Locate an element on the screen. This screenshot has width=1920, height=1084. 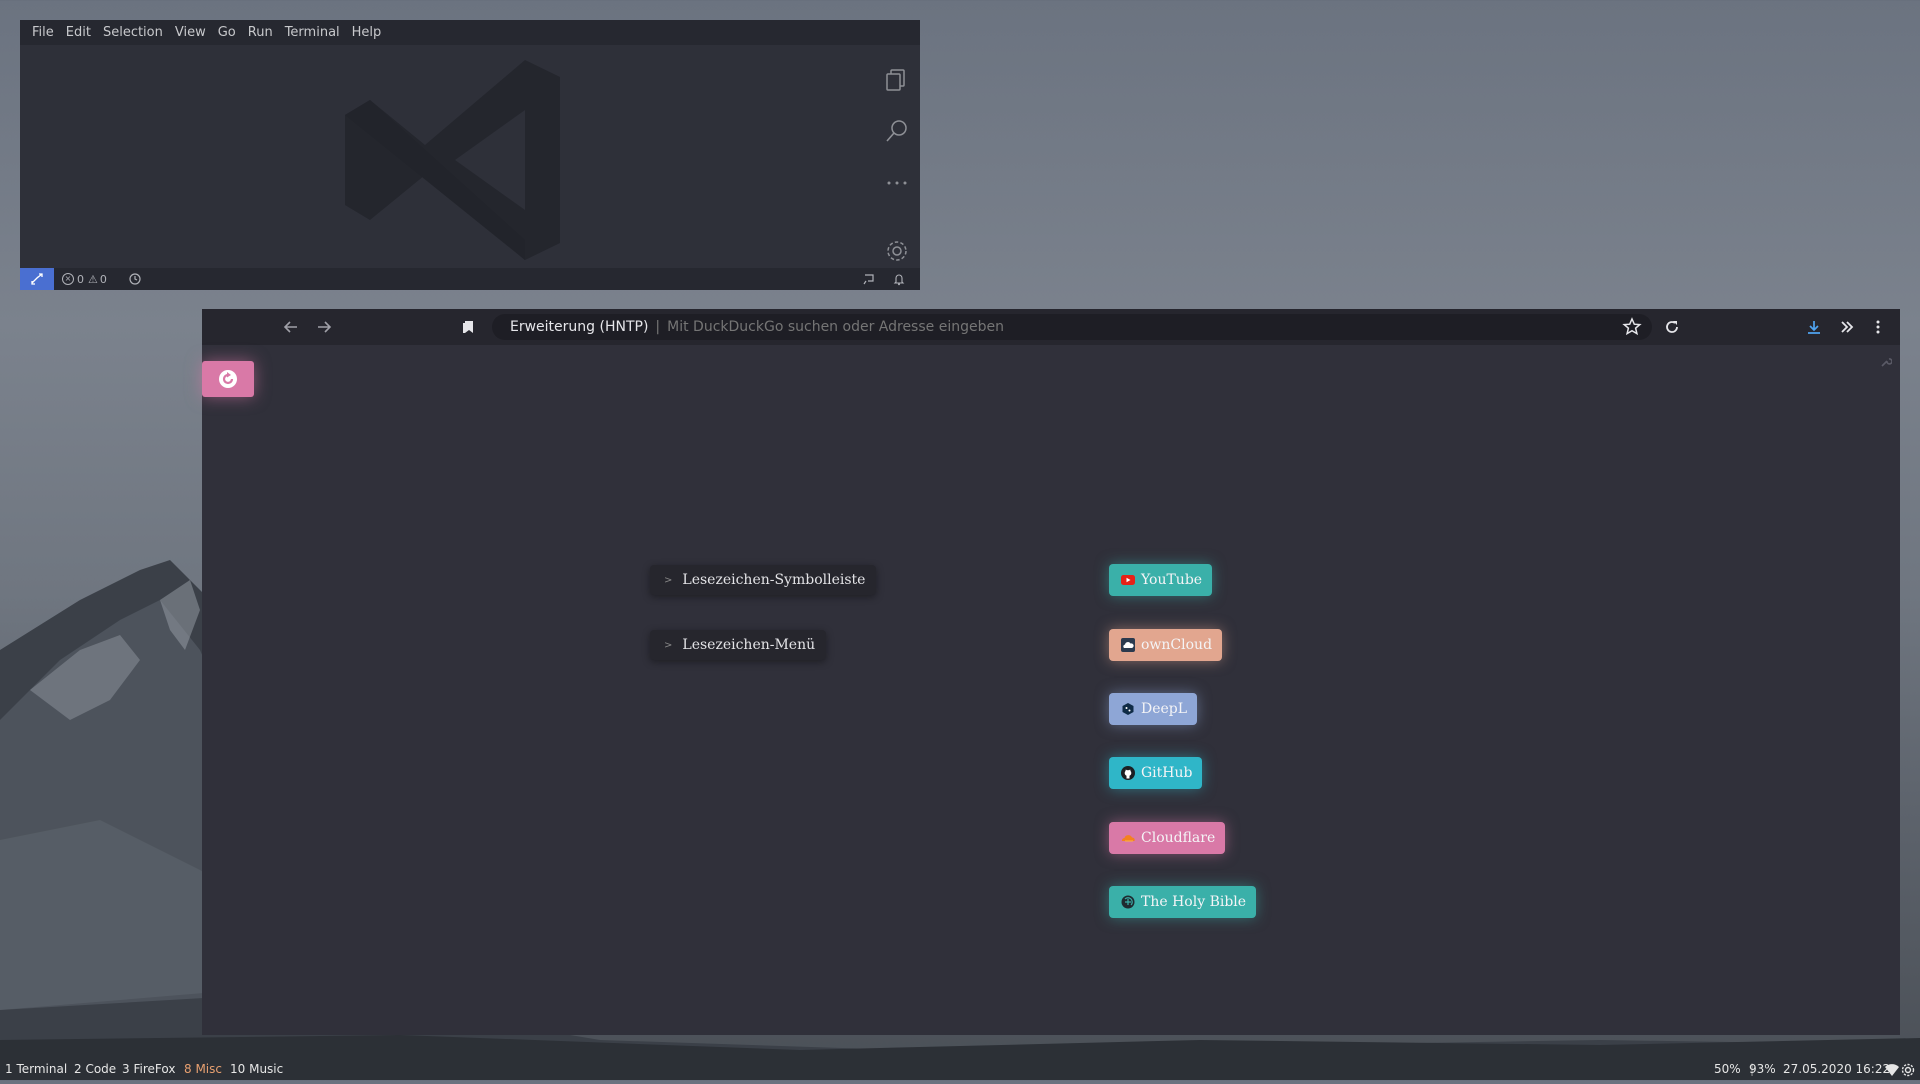
bookmark-deepl: DeepL is located at coordinates (1153, 709).